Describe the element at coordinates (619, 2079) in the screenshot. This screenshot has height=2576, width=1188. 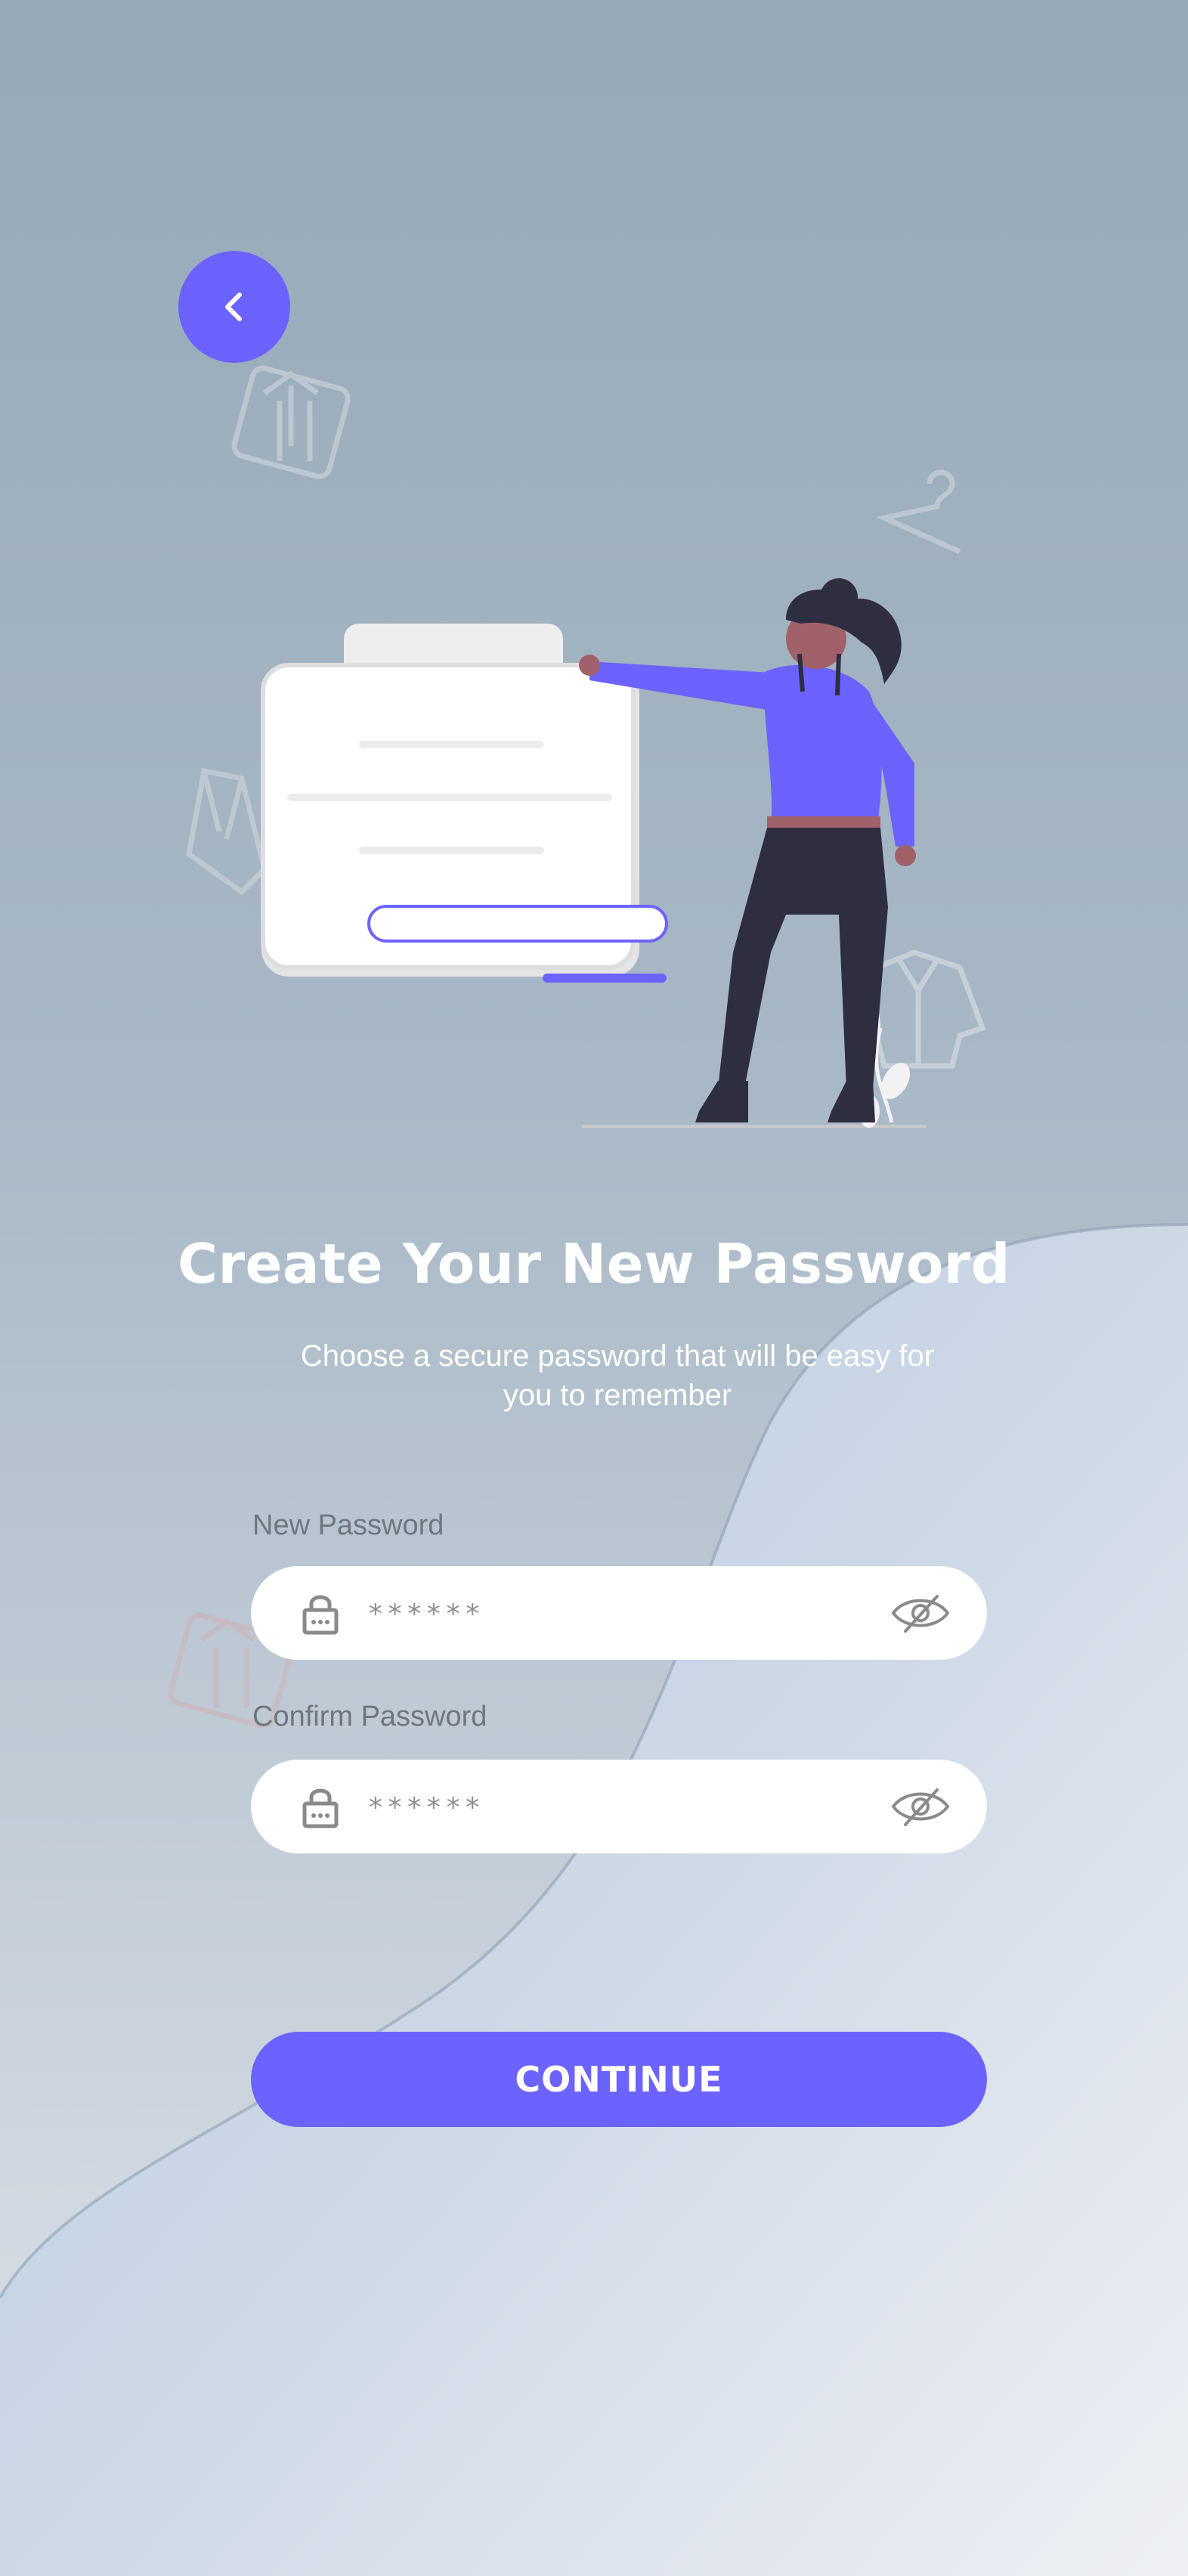
I see `continue-button: CONTINUE` at that location.